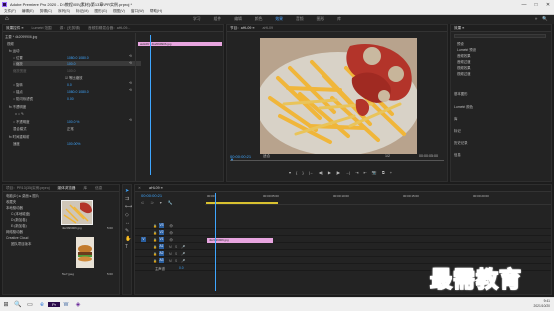 The width and height of the screenshot is (554, 311). Describe the element at coordinates (85, 252) in the screenshot. I see `thumbnail-burger` at that location.